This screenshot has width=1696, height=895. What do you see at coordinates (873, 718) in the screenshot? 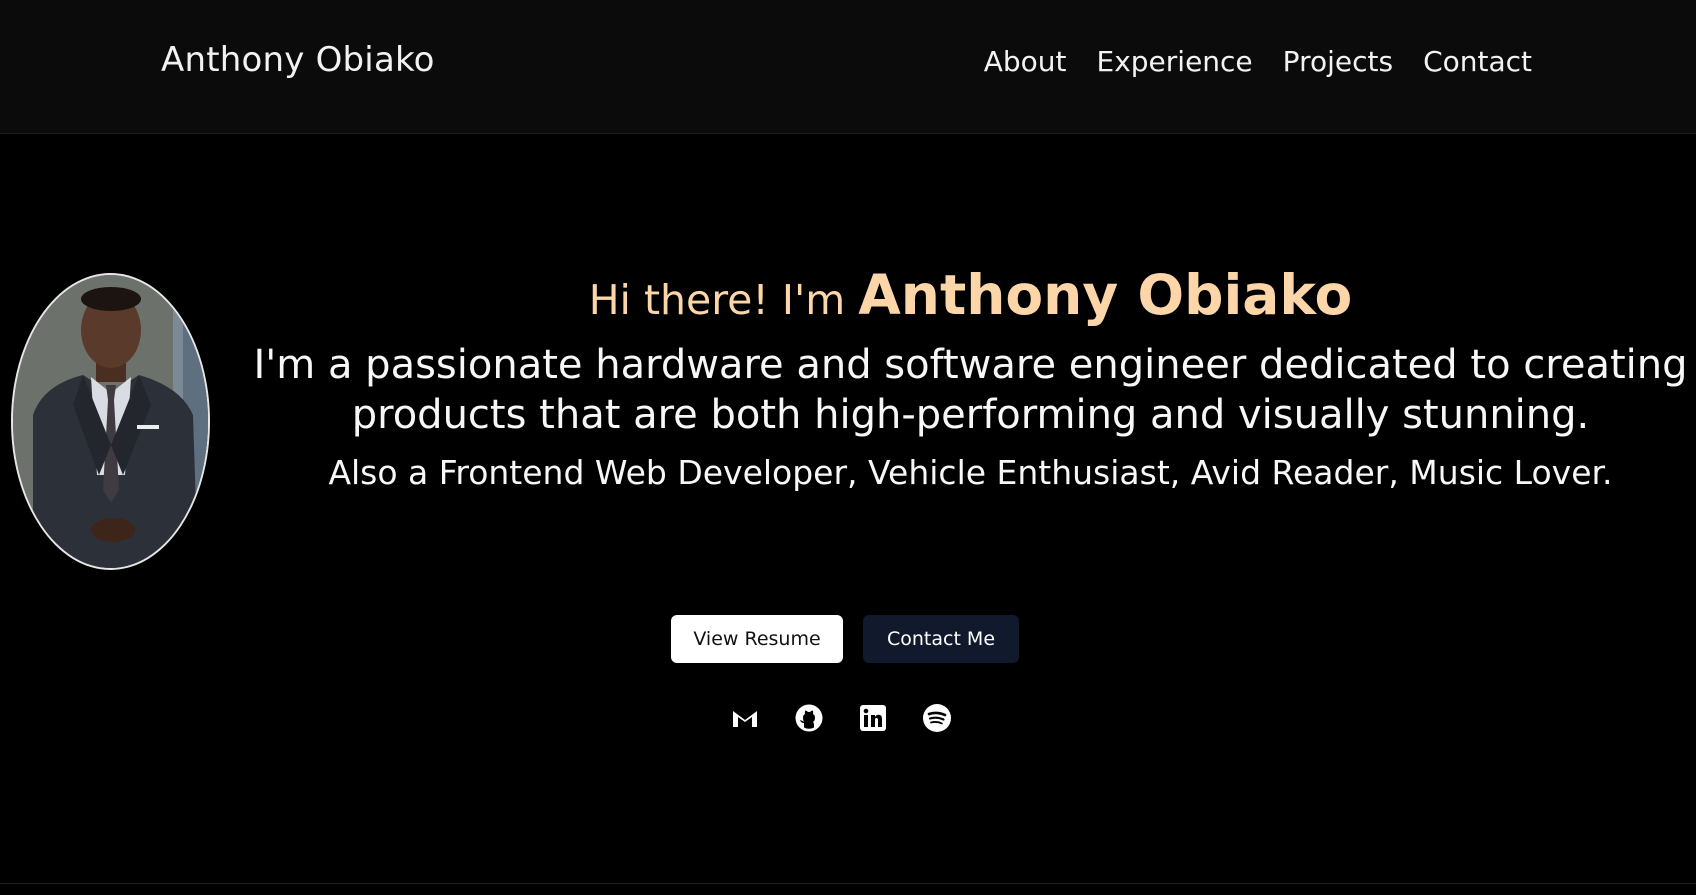
I see `linkedin-icon` at bounding box center [873, 718].